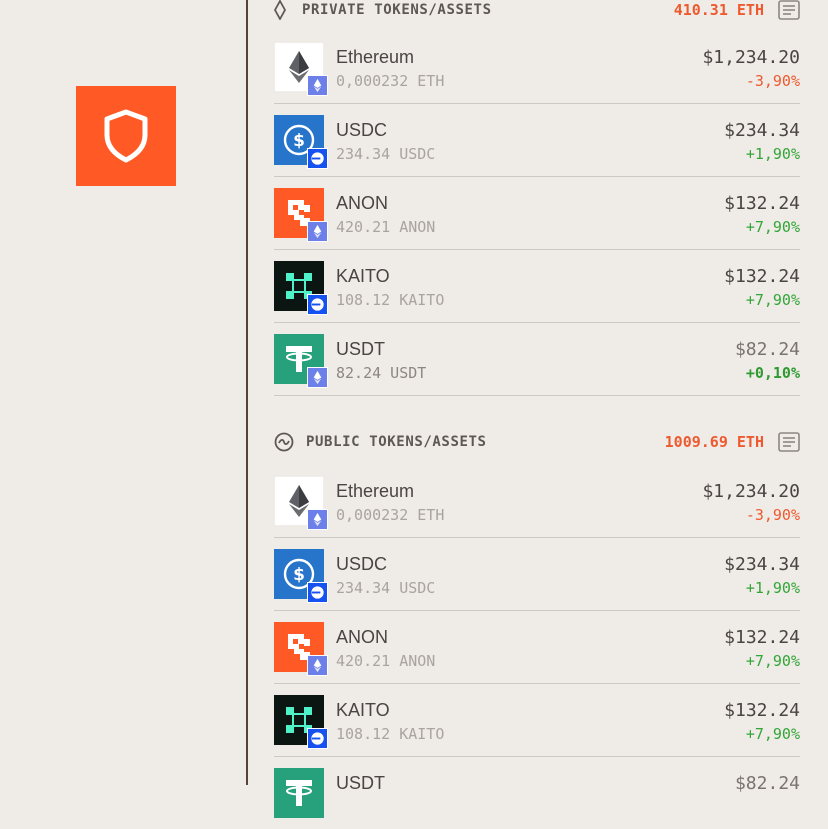  Describe the element at coordinates (537, 442) in the screenshot. I see `public-section-header: PUBLIC TOKENS/ASSETS 1009.69 ETH` at that location.